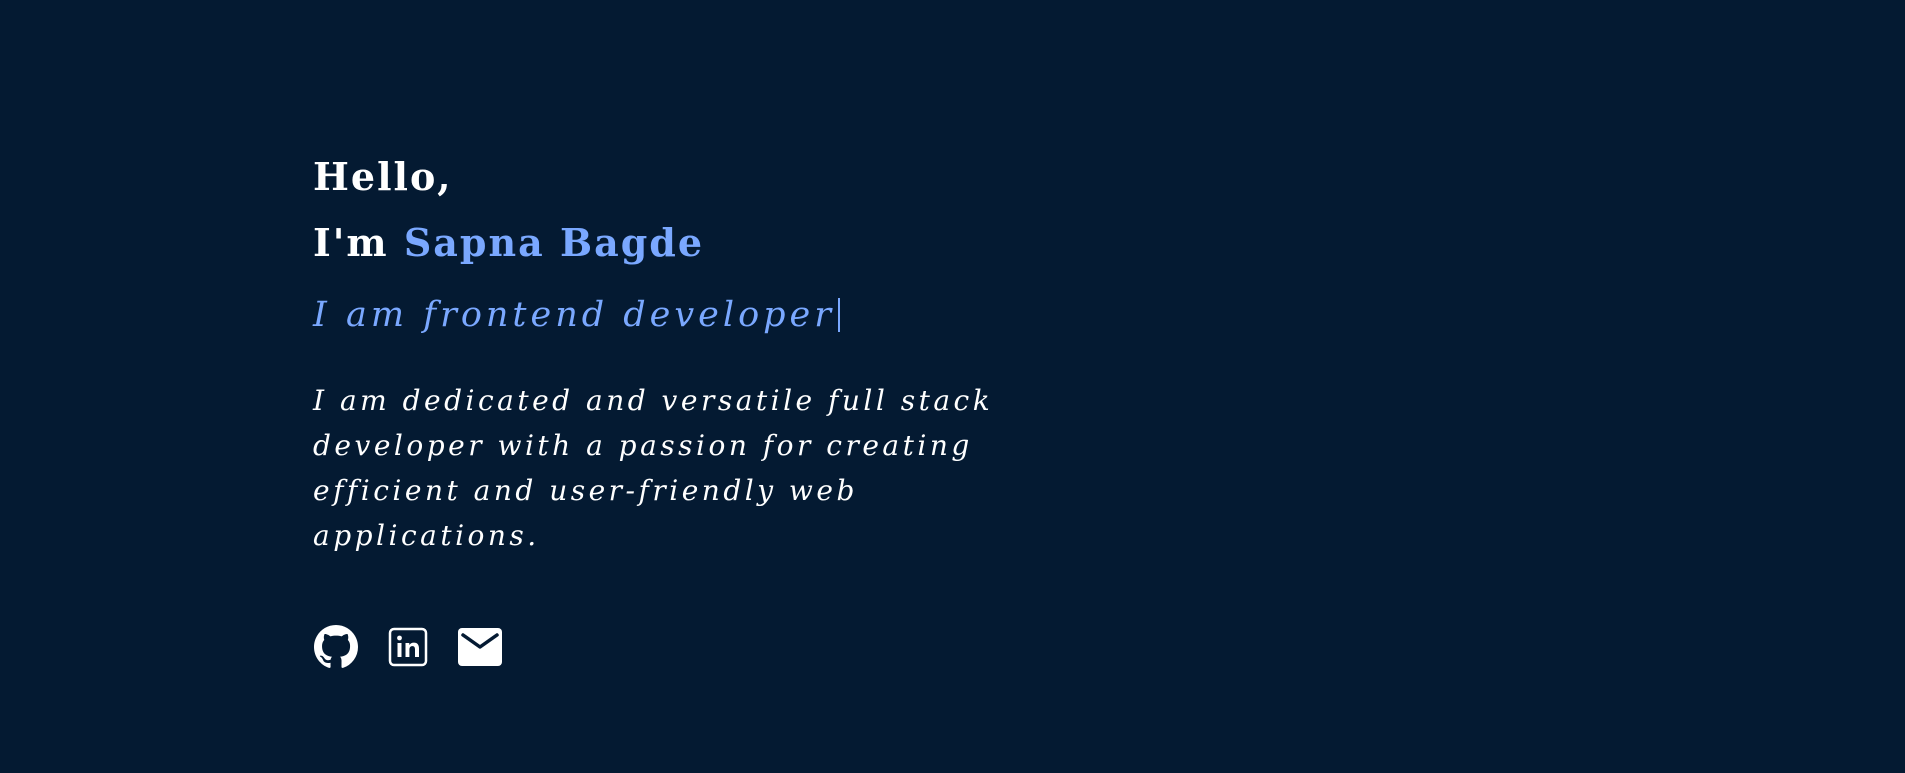 Image resolution: width=1905 pixels, height=773 pixels. Describe the element at coordinates (554, 242) in the screenshot. I see `person-name: Sapna Bagde` at that location.